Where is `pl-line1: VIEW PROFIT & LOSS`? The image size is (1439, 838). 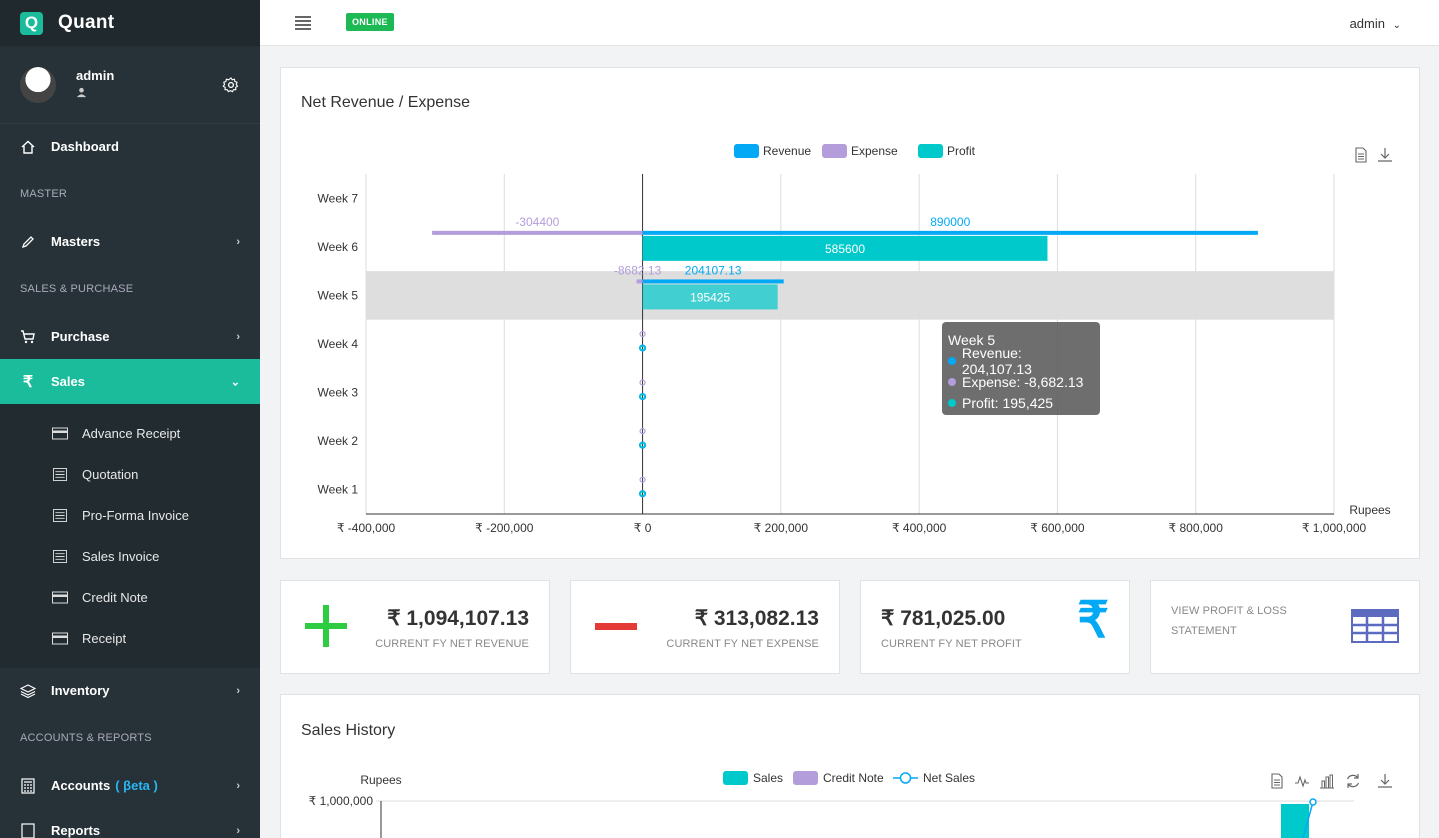
pl-line1: VIEW PROFIT & LOSS is located at coordinates (1229, 611).